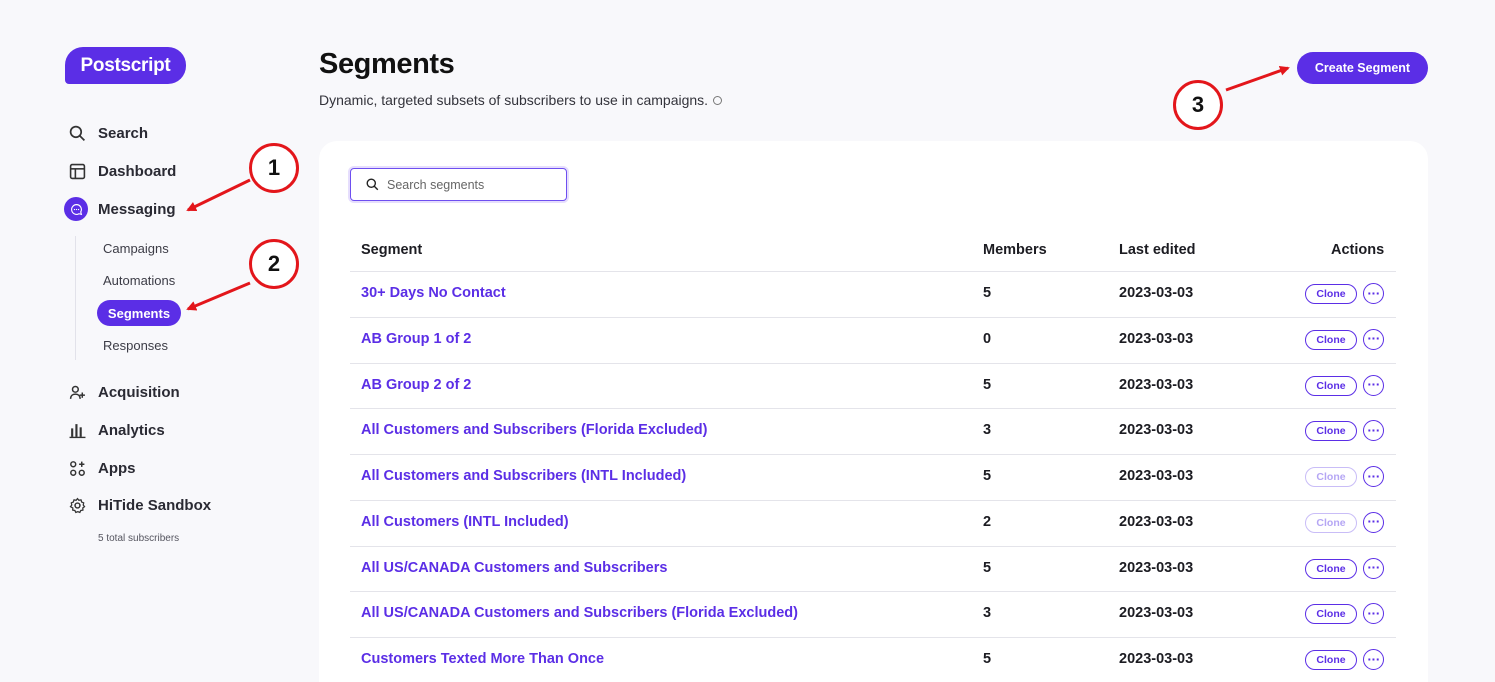 This screenshot has width=1495, height=682. What do you see at coordinates (123, 133) in the screenshot?
I see `sidebar-item-label: Search` at bounding box center [123, 133].